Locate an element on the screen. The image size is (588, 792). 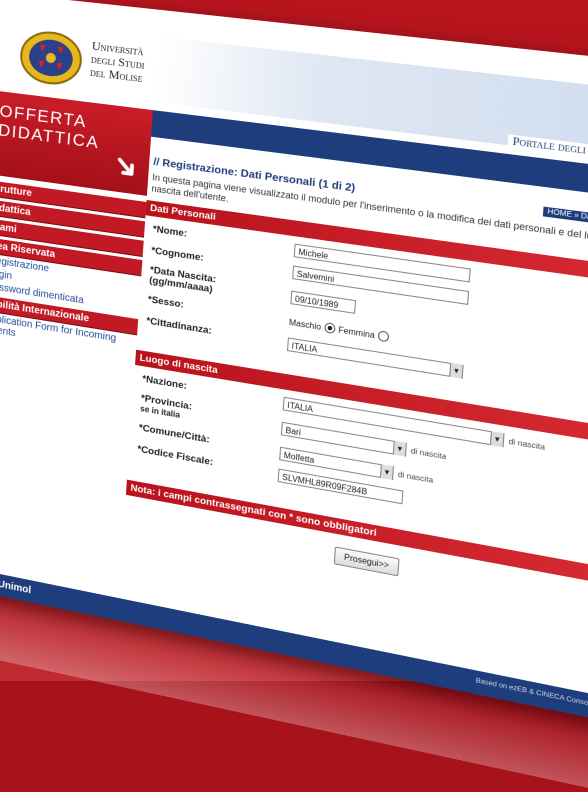
arrow-down-right-icon: ➜ is located at coordinates (126, 167).